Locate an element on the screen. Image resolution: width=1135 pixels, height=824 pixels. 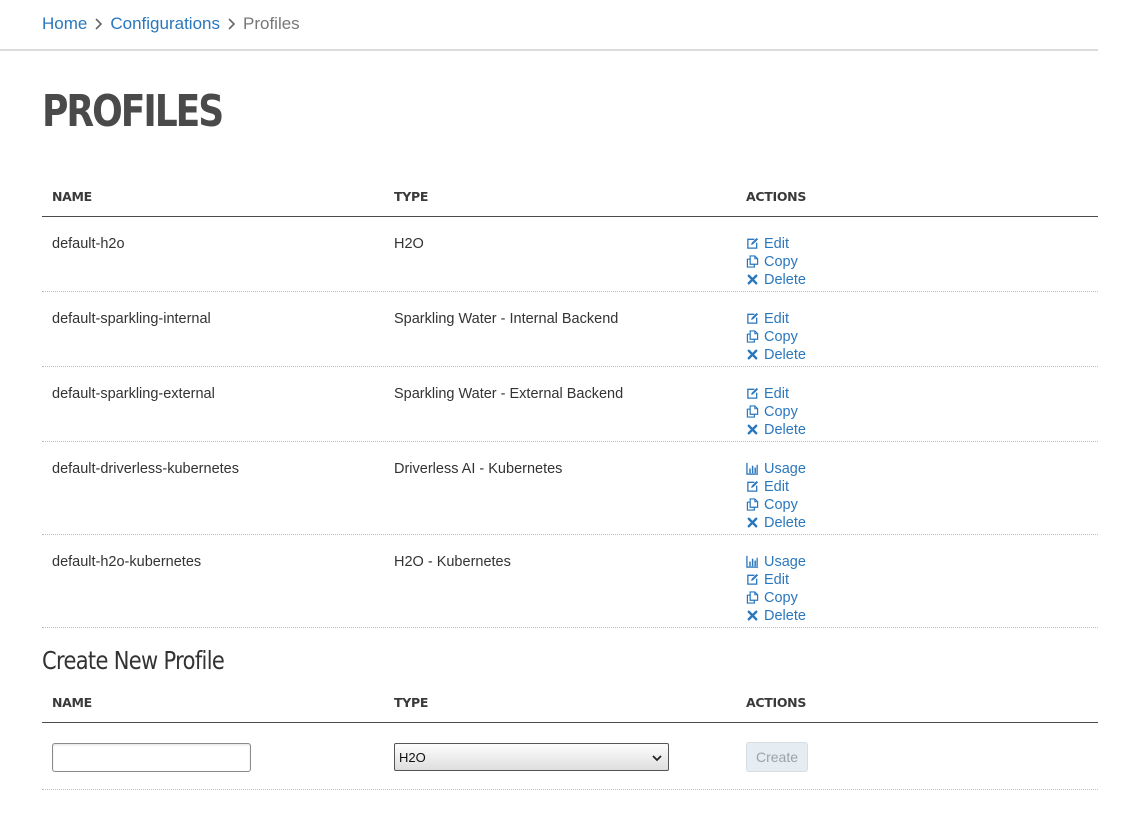
profile-name: default-h2o-kubernetes is located at coordinates (127, 562).